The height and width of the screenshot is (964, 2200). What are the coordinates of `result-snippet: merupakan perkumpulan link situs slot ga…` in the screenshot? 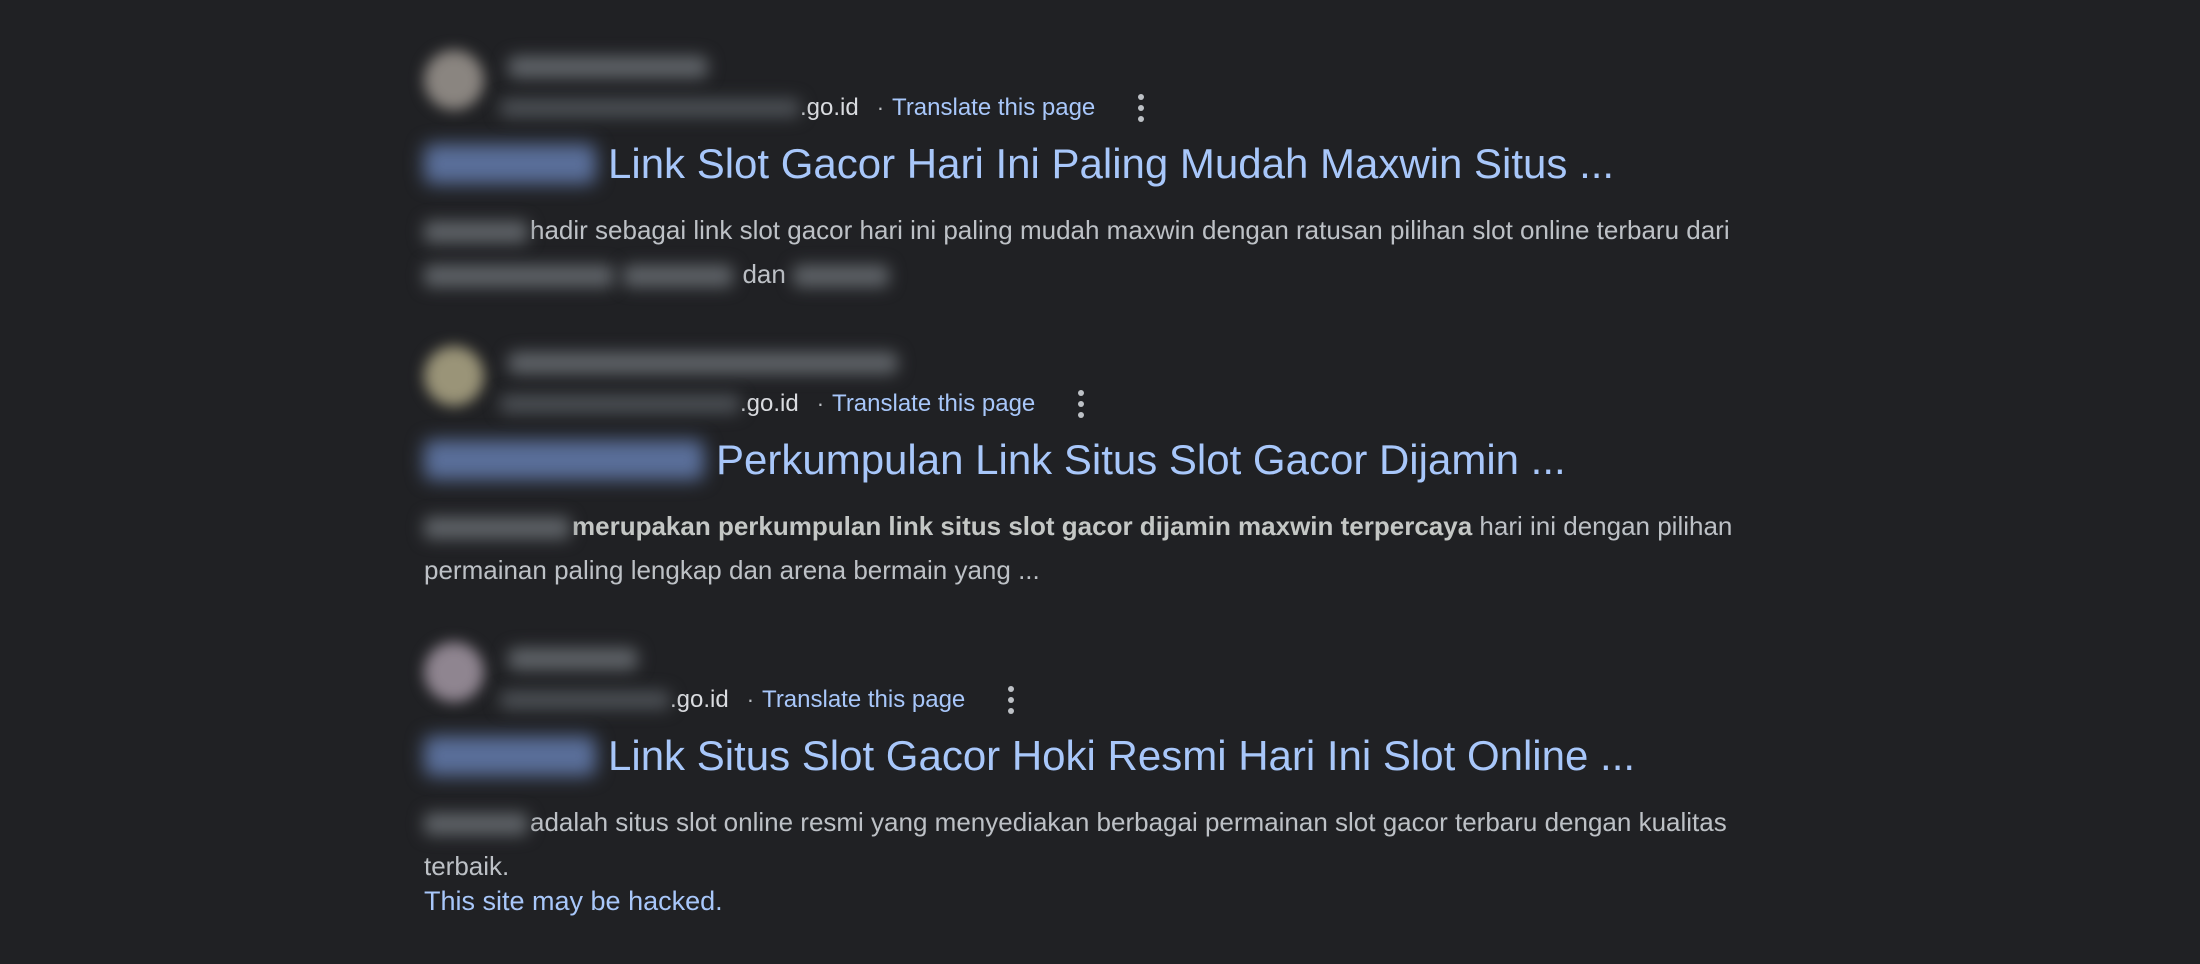 It's located at (1084, 548).